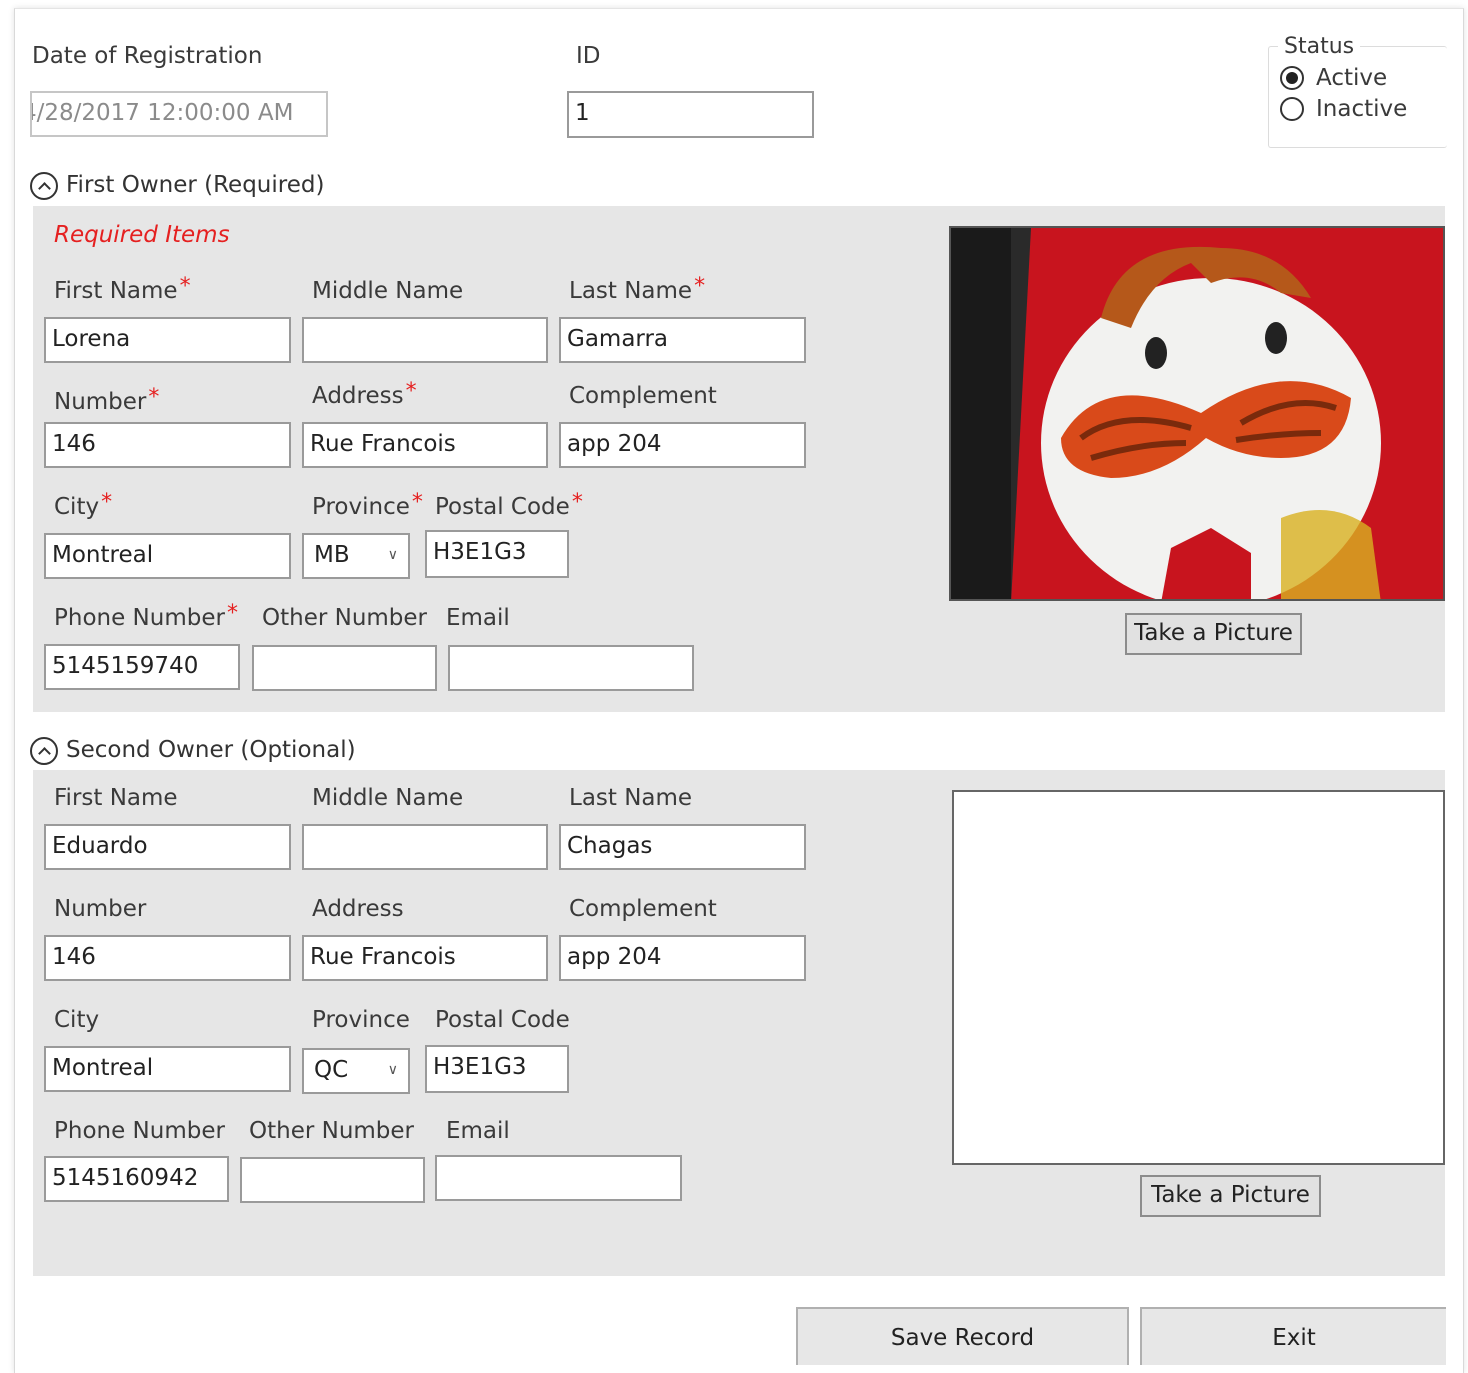  What do you see at coordinates (962, 1336) in the screenshot?
I see `save-record-button: Save Record` at bounding box center [962, 1336].